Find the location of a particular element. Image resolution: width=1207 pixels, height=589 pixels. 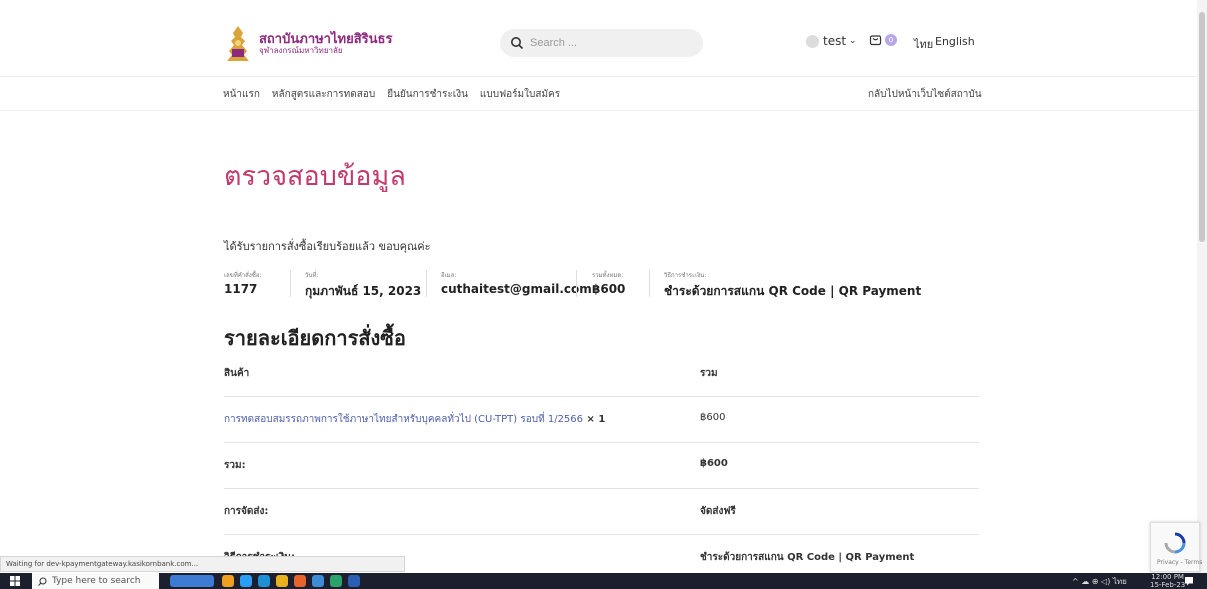

order-number-value: 1177 is located at coordinates (241, 289).